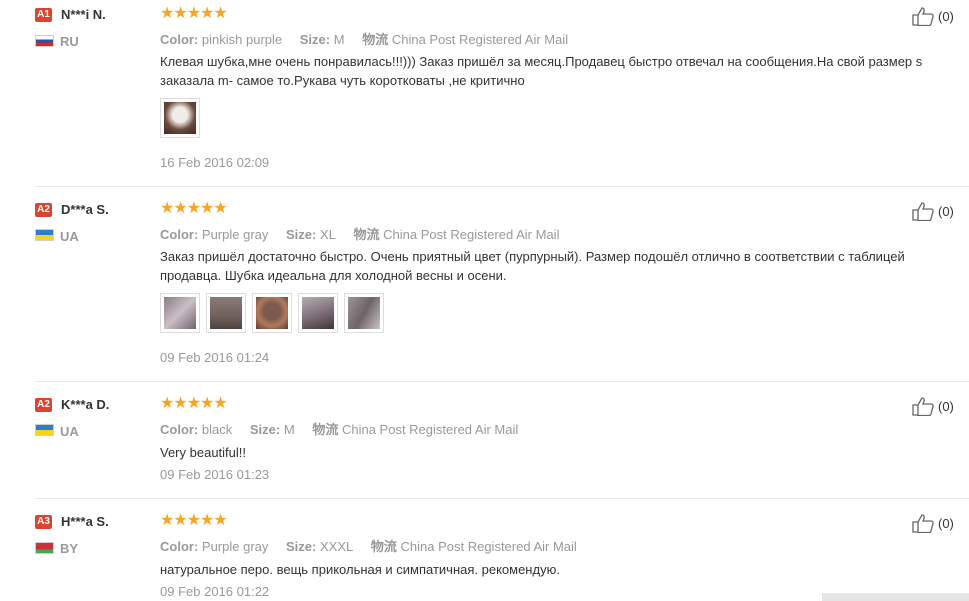 This screenshot has height=601, width=969. I want to click on buyer-level-badge: A1, so click(43, 15).